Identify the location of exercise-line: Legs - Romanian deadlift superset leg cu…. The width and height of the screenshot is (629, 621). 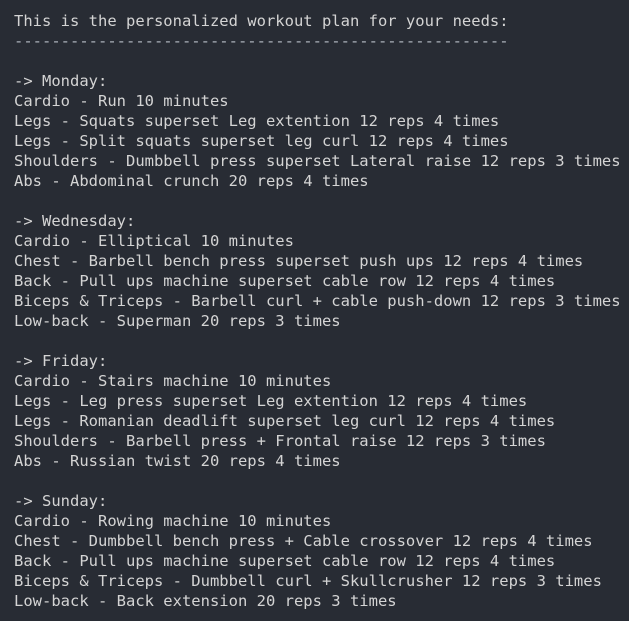
(285, 421).